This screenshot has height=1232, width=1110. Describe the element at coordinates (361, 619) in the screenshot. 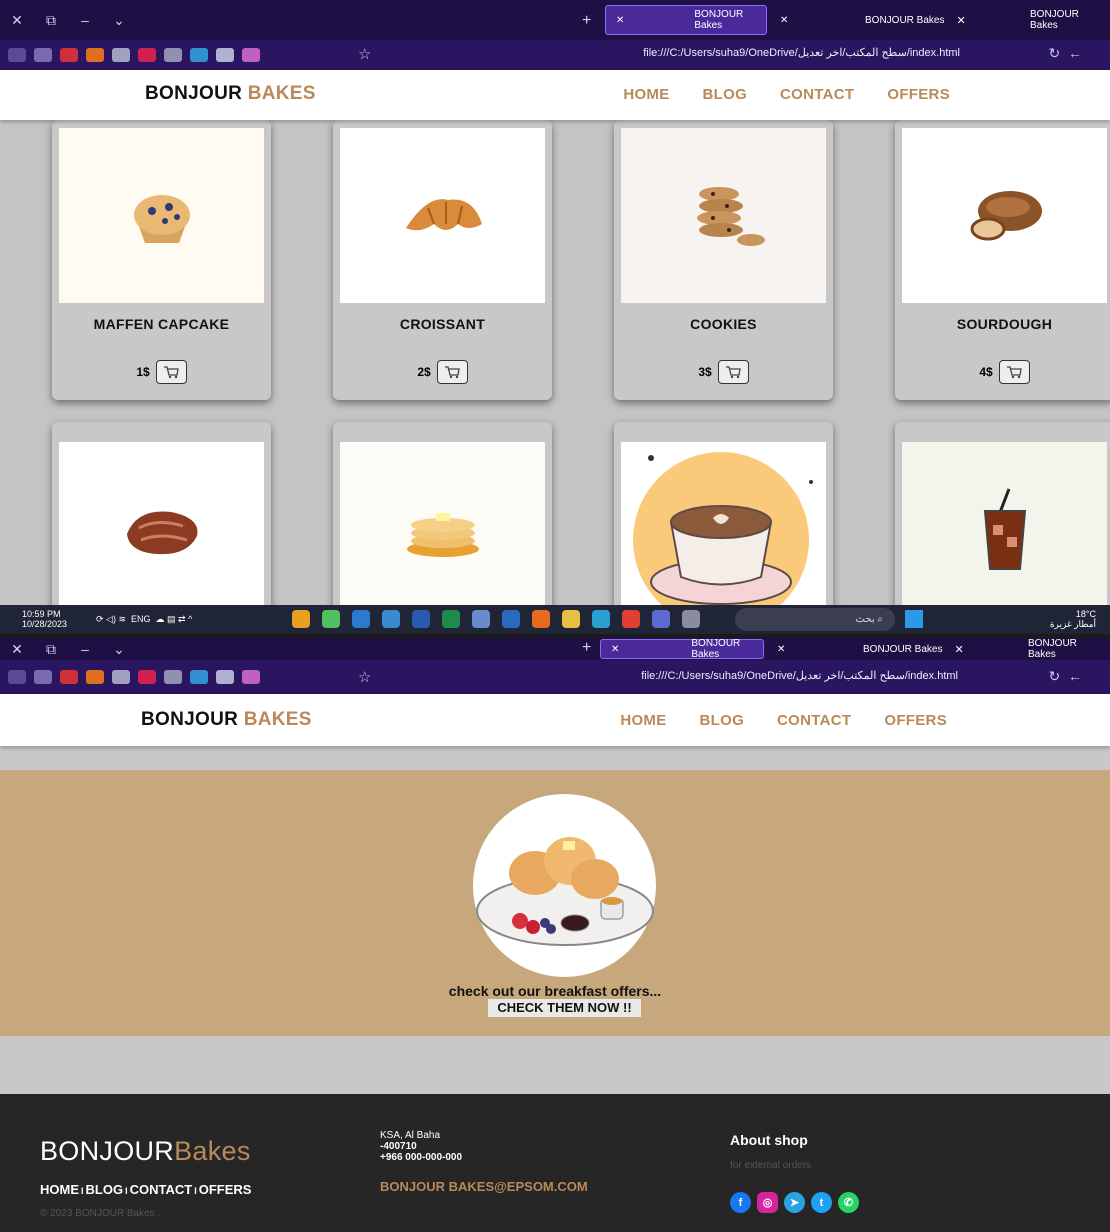

I see `vscode-icon` at that location.